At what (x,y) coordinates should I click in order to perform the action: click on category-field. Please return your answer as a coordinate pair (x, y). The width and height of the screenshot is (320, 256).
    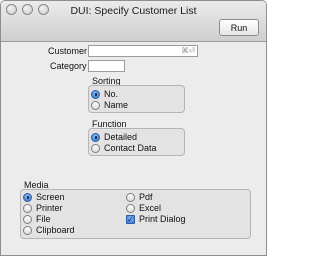
    Looking at the image, I should click on (106, 66).